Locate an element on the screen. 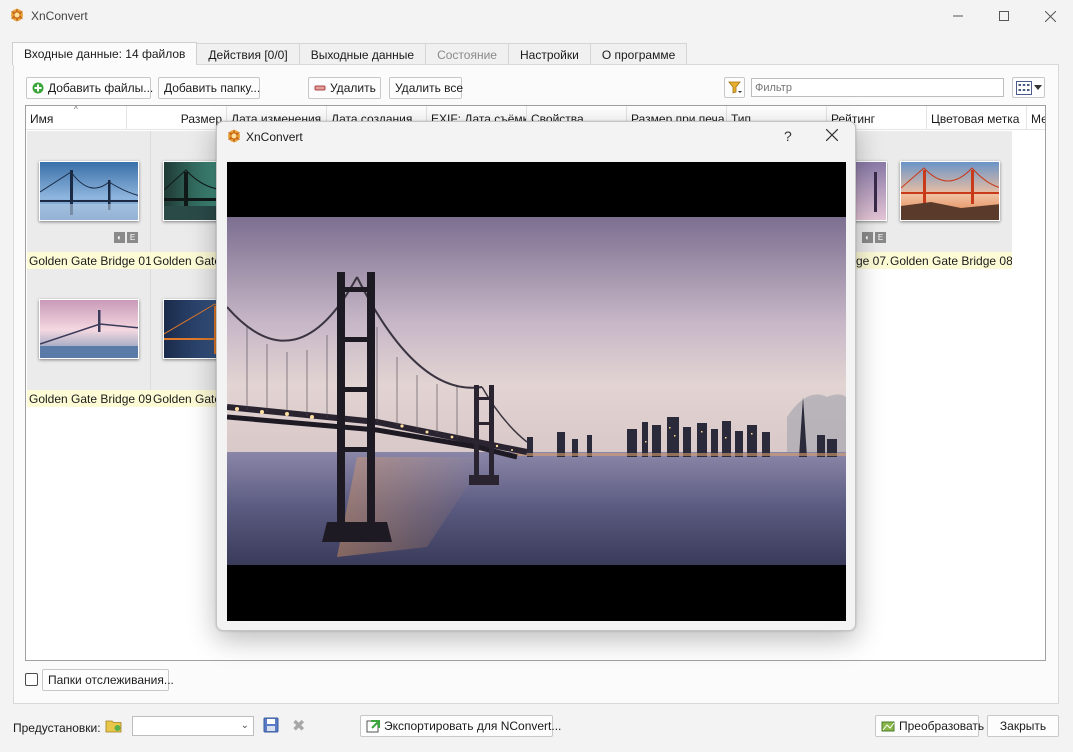 The image size is (1073, 752). filter-input is located at coordinates (877, 87).